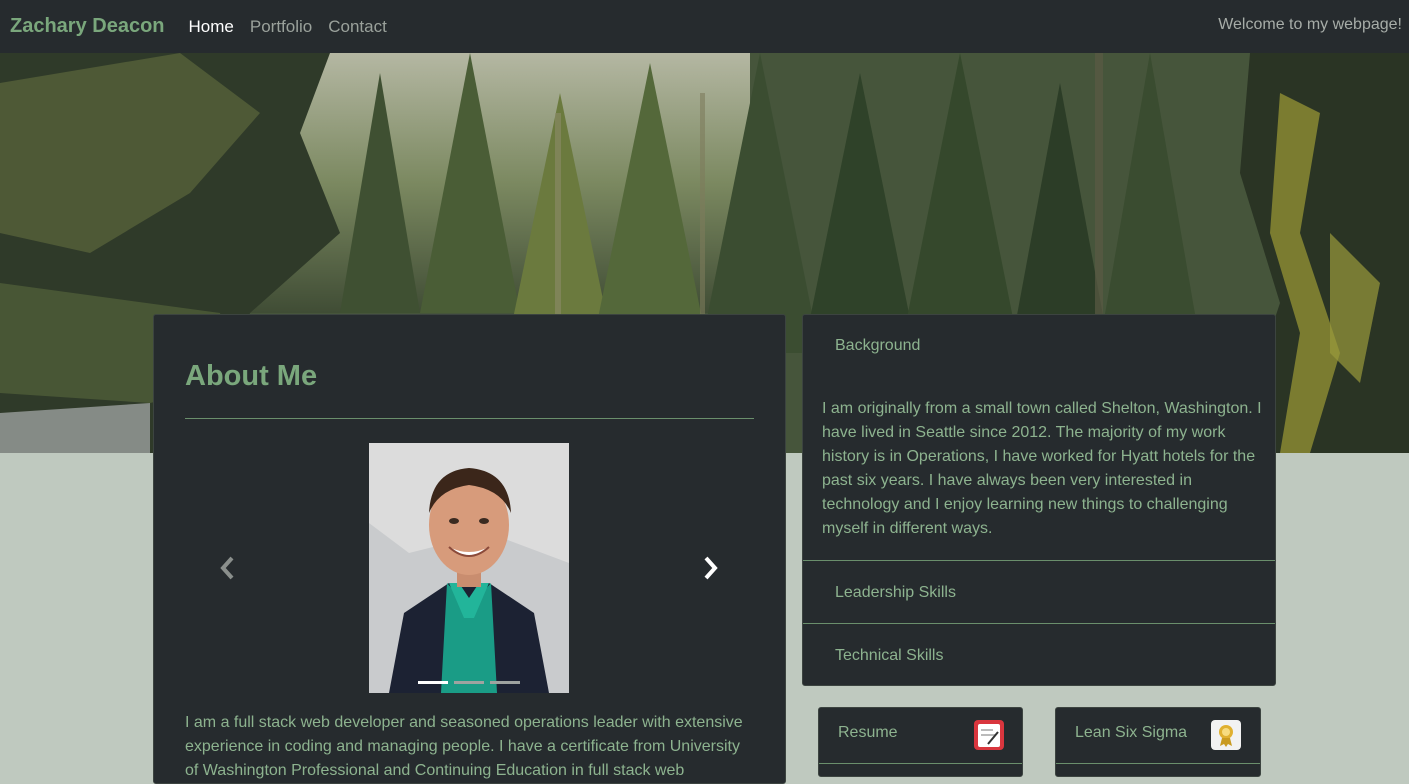  I want to click on certificate-icon, so click(1226, 735).